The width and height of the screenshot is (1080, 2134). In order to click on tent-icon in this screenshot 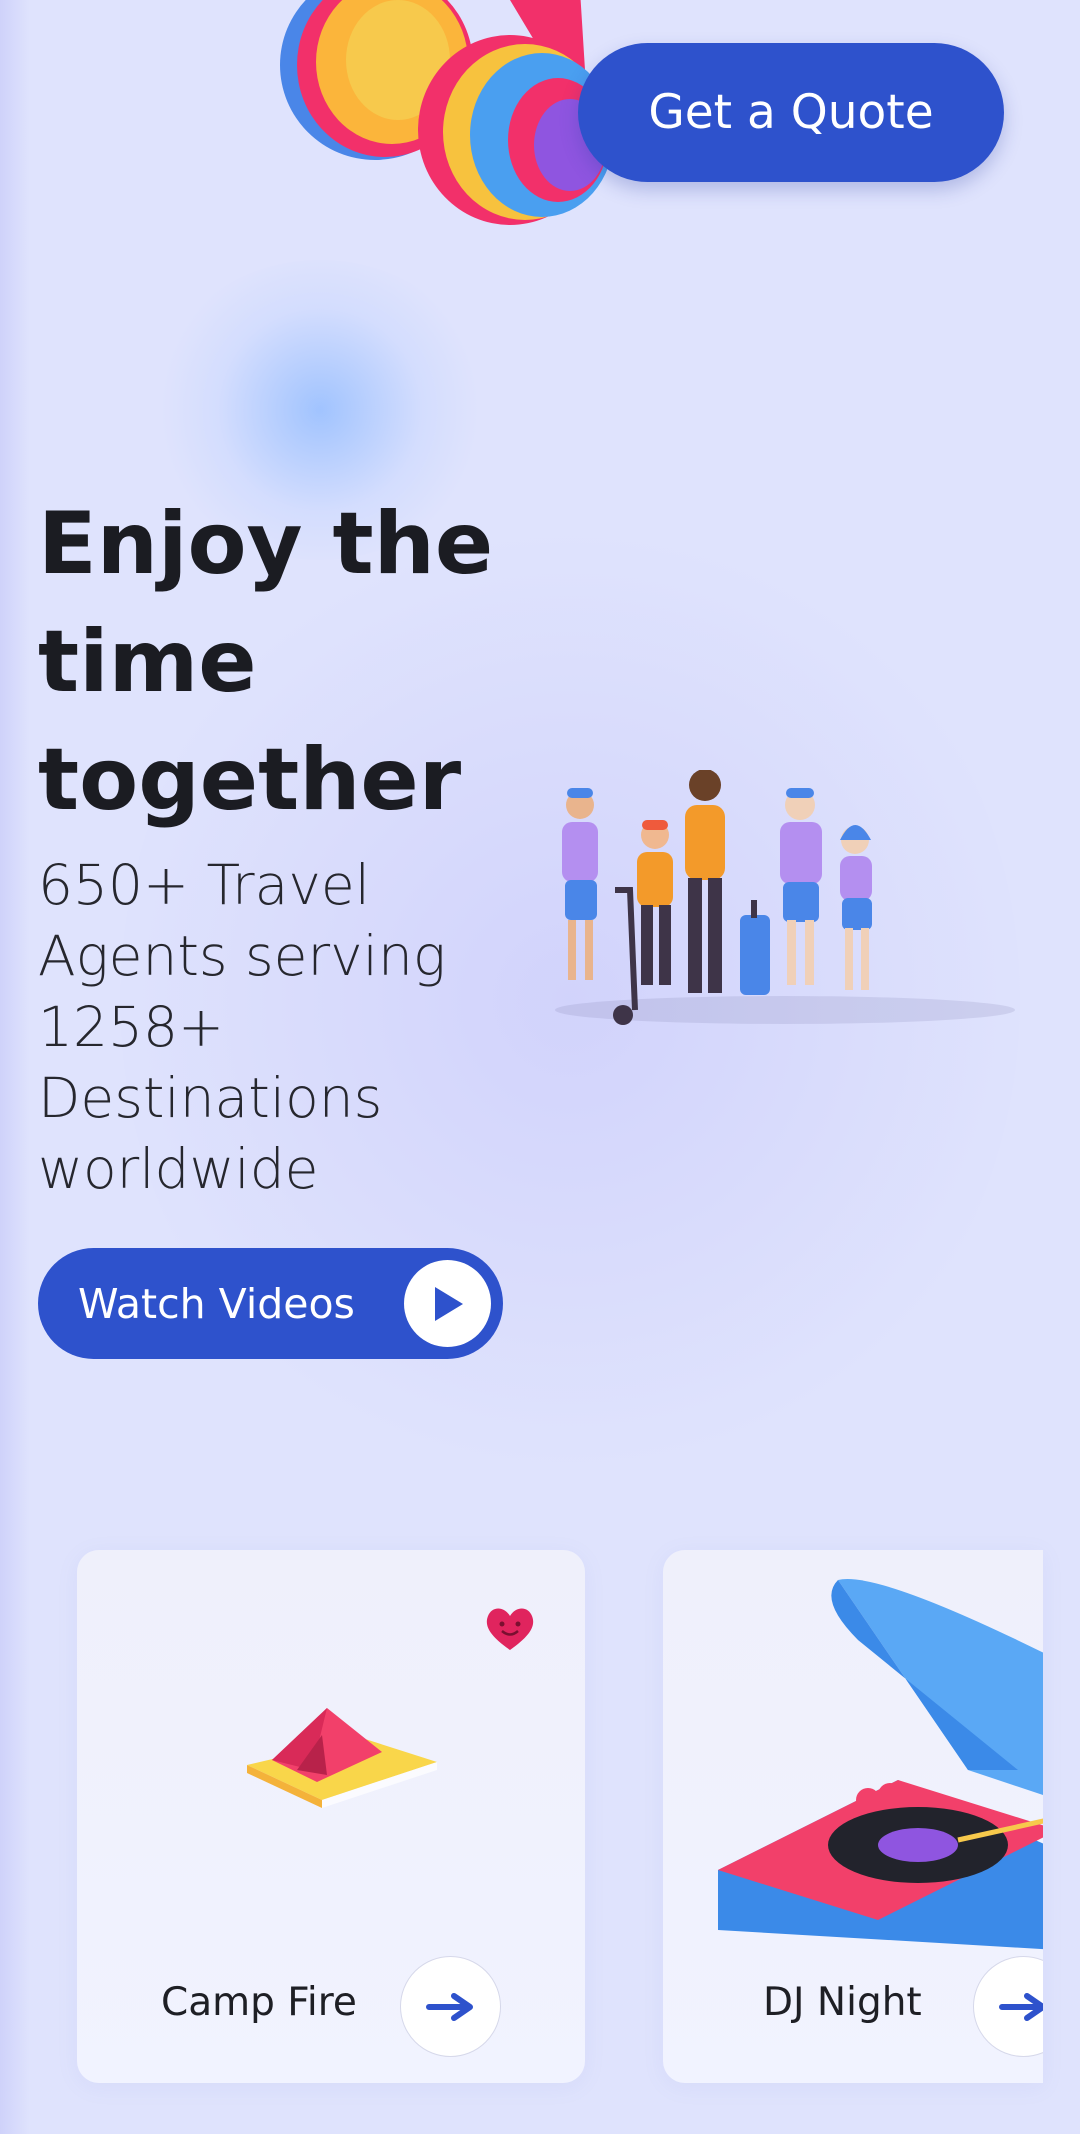, I will do `click(342, 1758)`.